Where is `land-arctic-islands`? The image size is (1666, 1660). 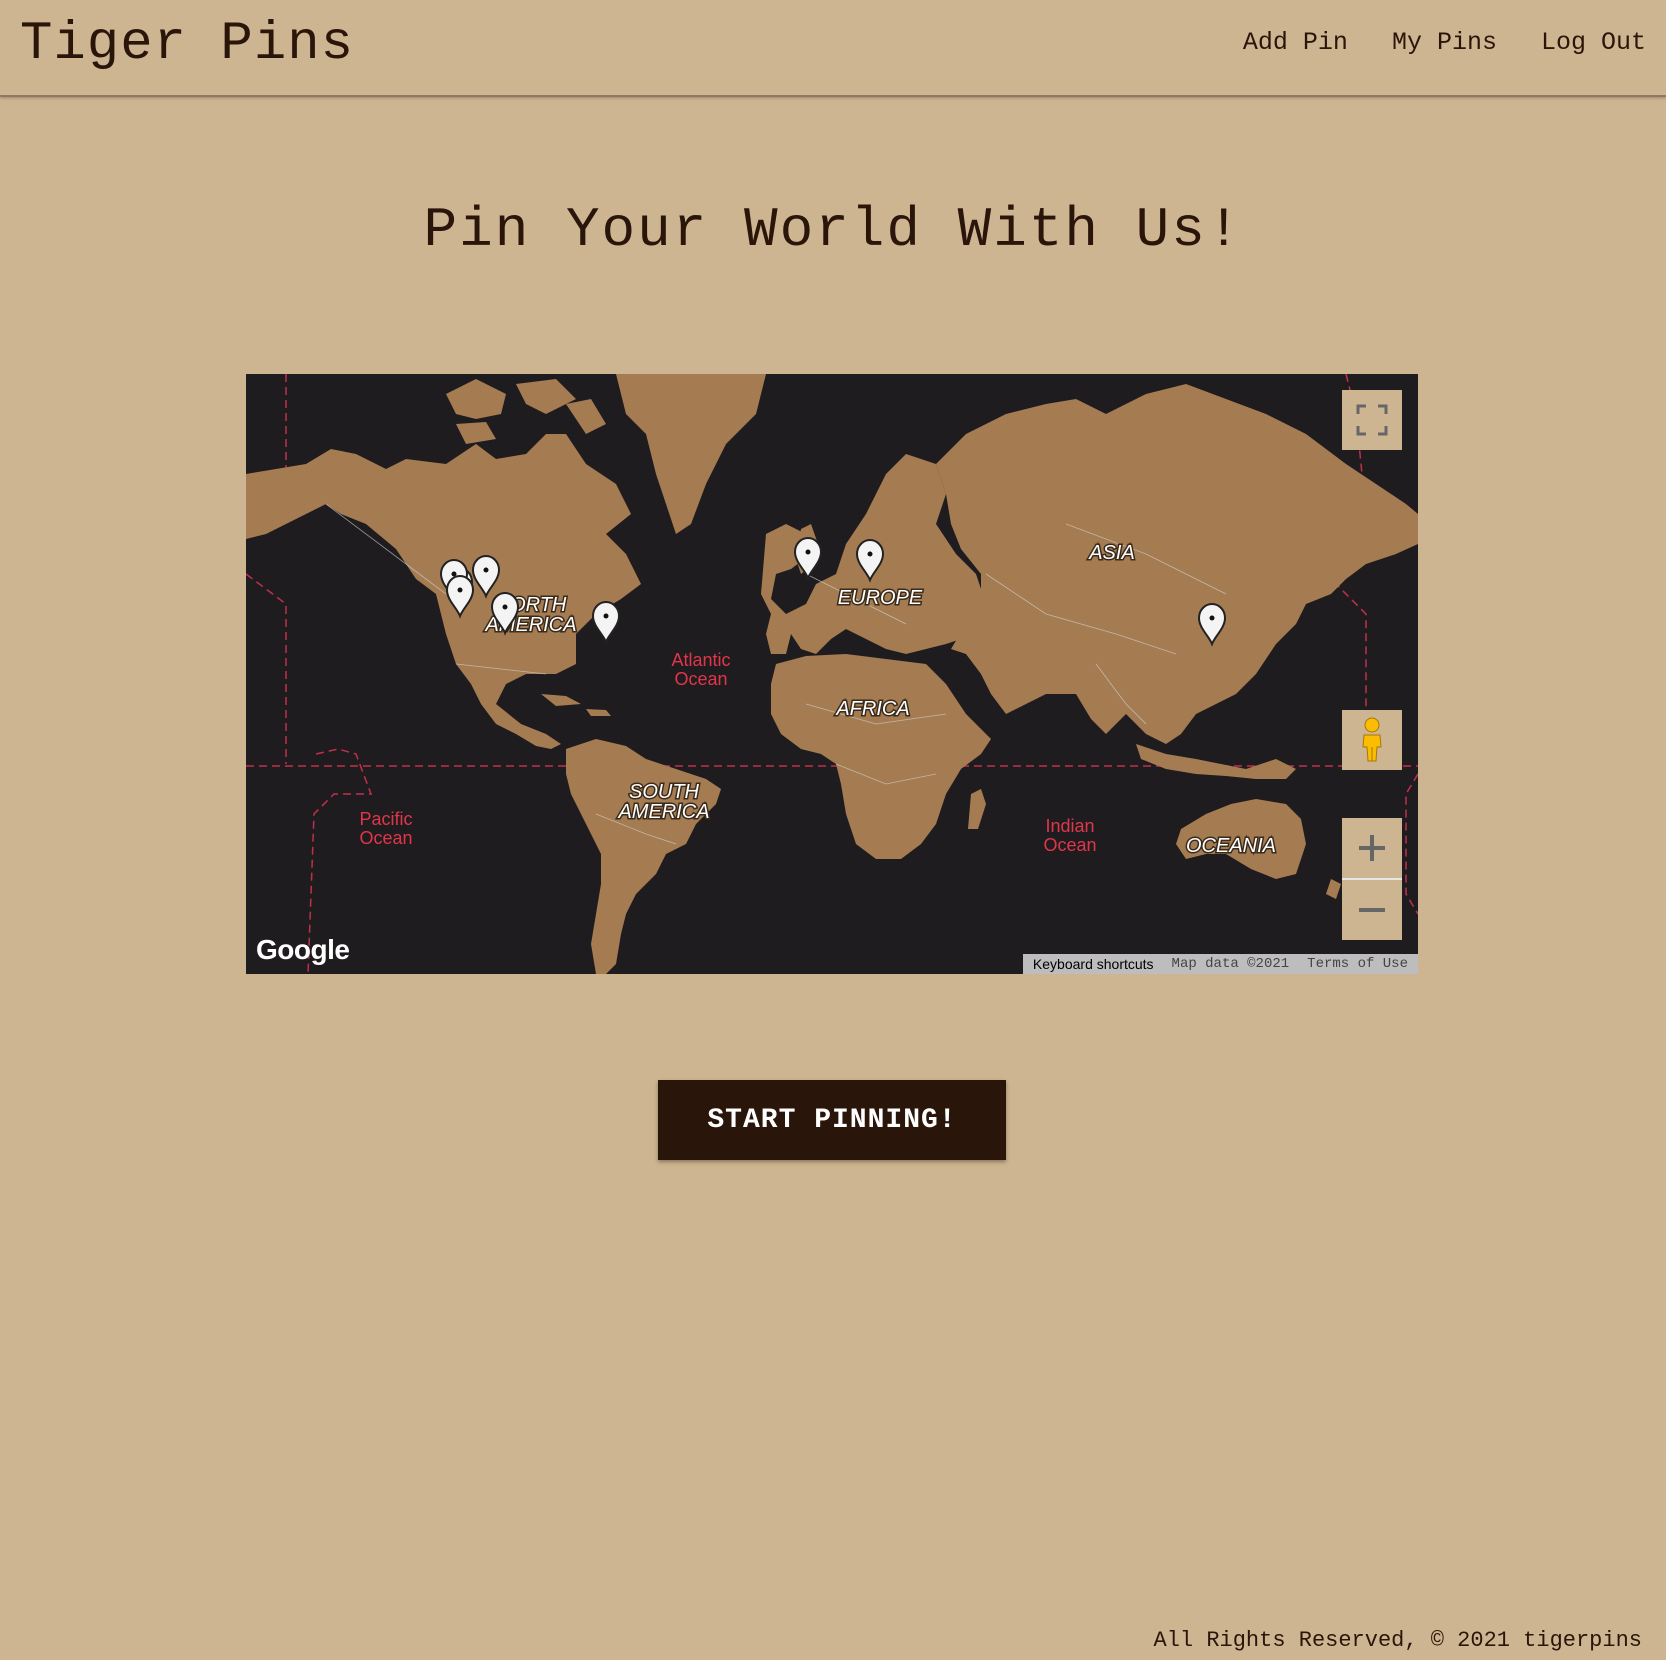 land-arctic-islands is located at coordinates (526, 411).